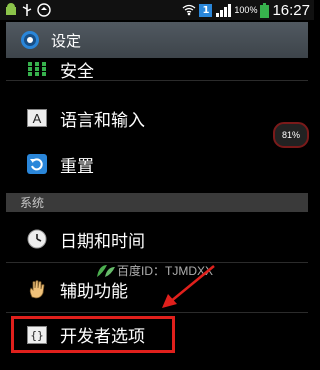 The image size is (320, 370). I want to click on title-bar: 设定, so click(157, 40).